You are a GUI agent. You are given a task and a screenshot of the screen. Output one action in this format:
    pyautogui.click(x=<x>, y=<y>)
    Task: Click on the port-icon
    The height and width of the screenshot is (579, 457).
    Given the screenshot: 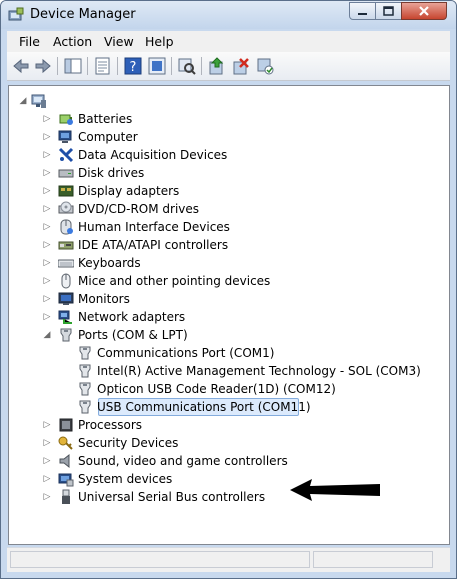 What is the action you would take?
    pyautogui.click(x=66, y=335)
    